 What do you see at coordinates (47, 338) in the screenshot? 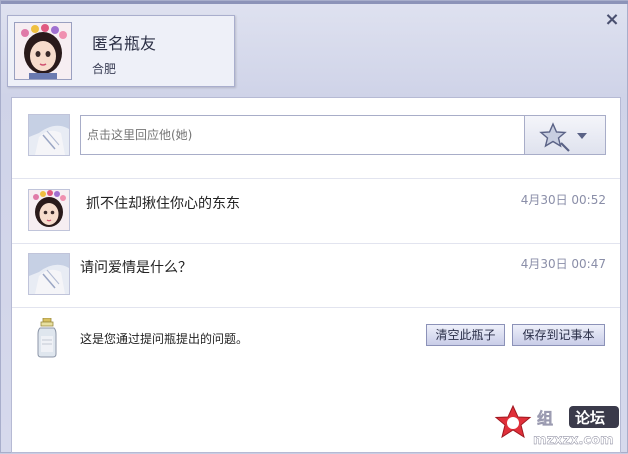
I see `bottle-icon` at bounding box center [47, 338].